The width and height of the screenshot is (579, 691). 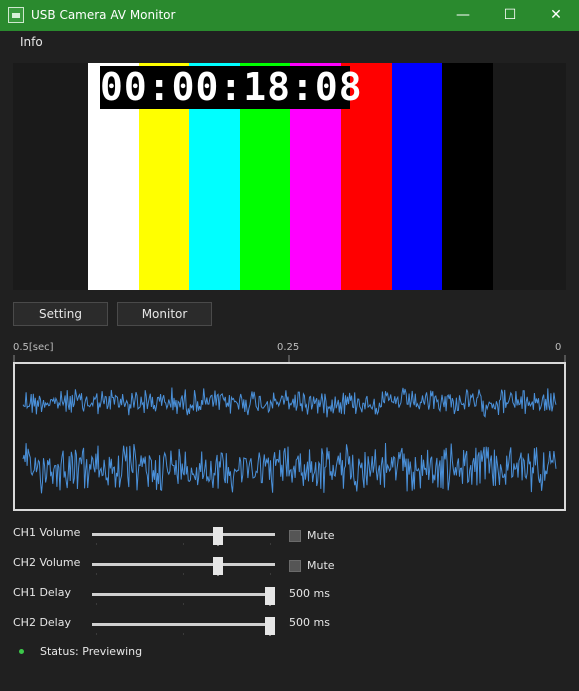 What do you see at coordinates (183, 597) in the screenshot?
I see `ch1-delay-slider` at bounding box center [183, 597].